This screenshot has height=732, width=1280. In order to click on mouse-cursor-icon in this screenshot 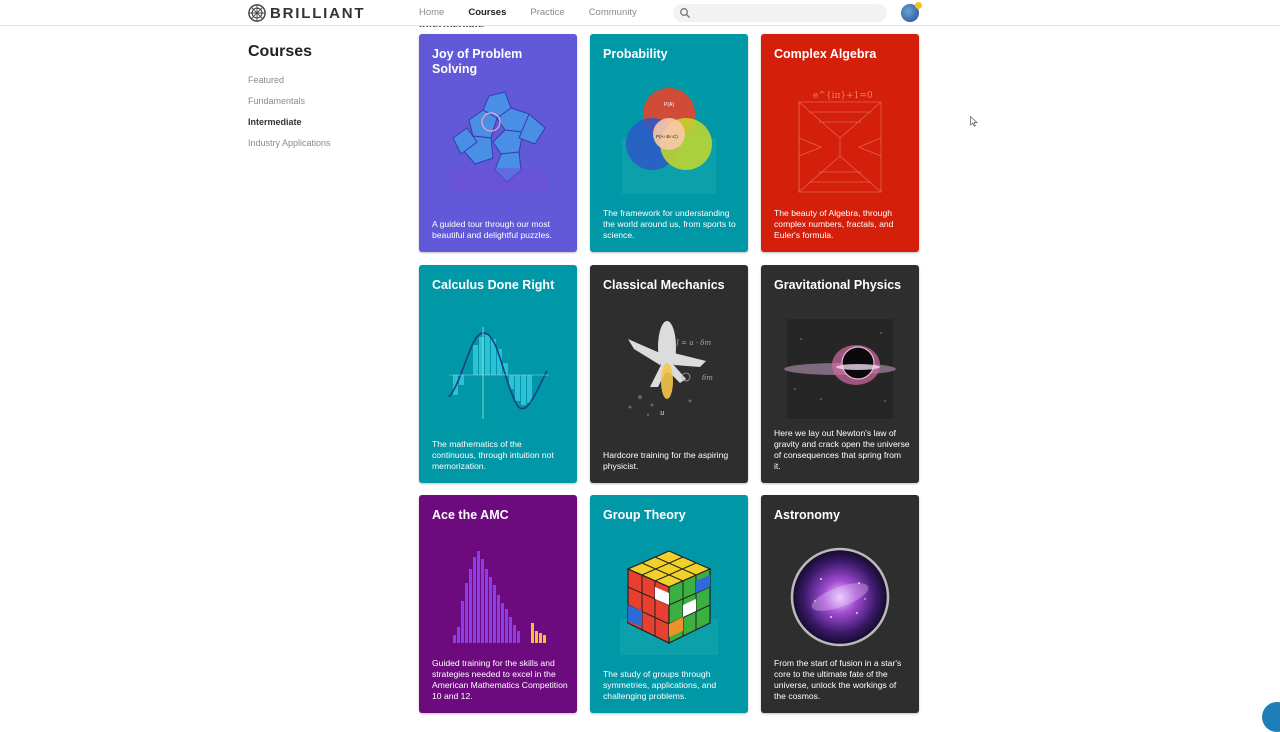, I will do `click(974, 121)`.